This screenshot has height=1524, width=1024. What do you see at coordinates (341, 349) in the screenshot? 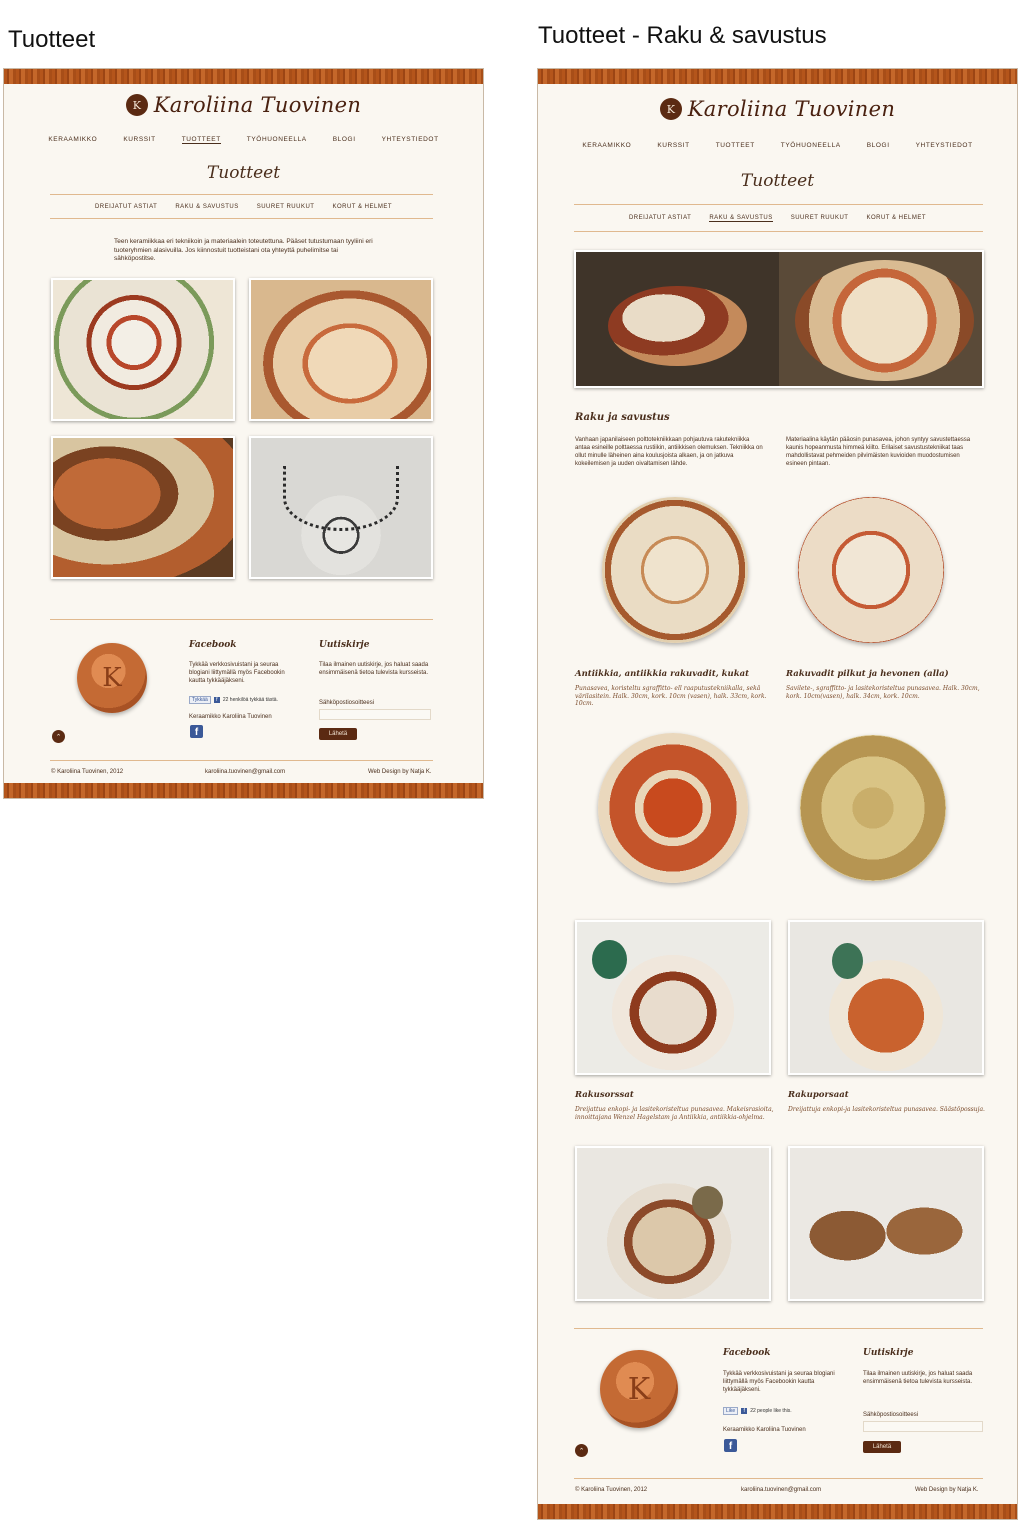
I see `category-photo-raku` at bounding box center [341, 349].